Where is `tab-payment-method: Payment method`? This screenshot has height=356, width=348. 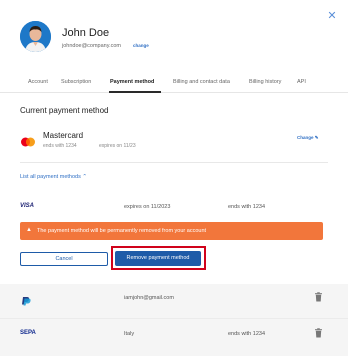 tab-payment-method: Payment method is located at coordinates (132, 82).